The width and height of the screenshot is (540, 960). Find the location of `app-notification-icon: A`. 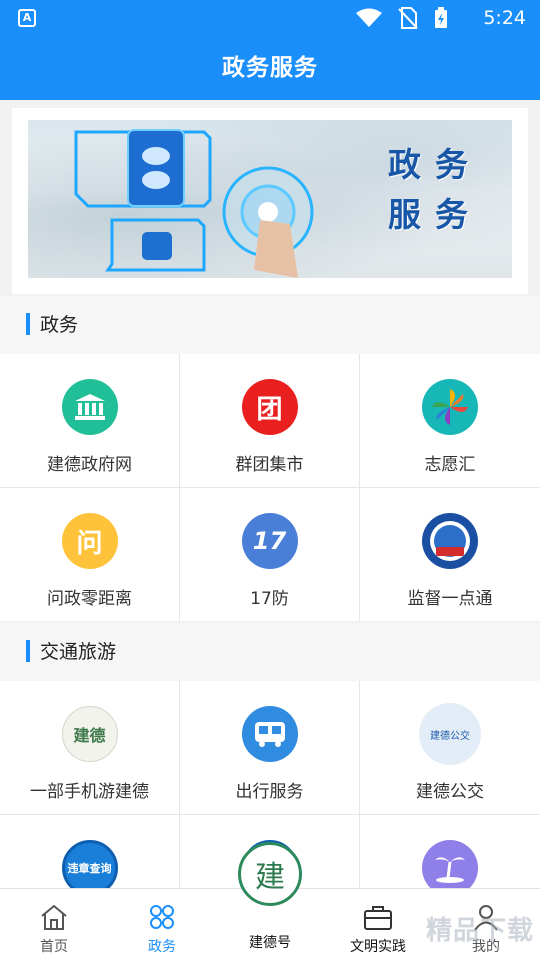

app-notification-icon: A is located at coordinates (27, 18).